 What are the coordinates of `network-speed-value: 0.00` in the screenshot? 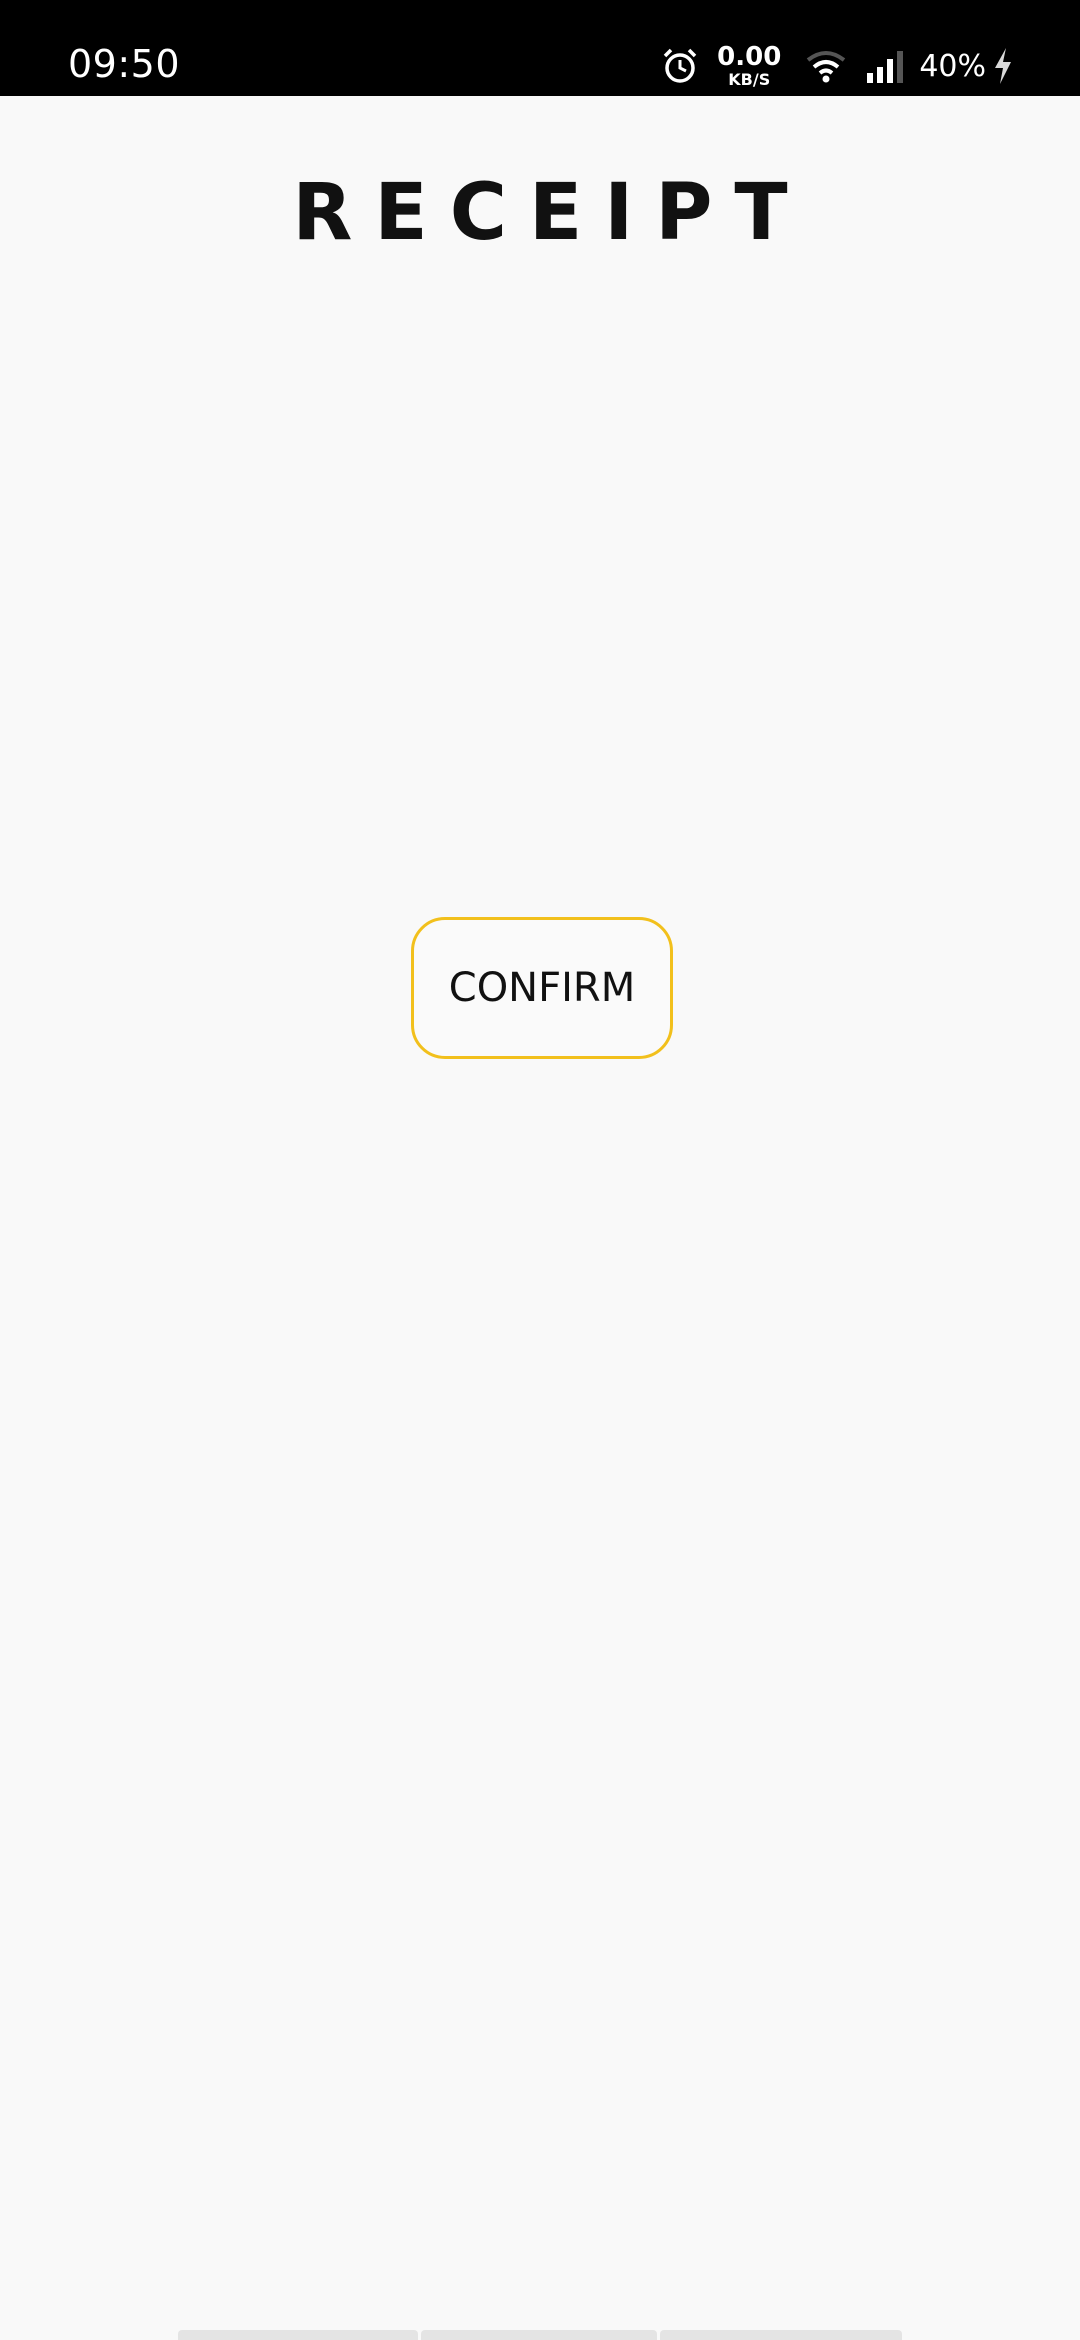 It's located at (749, 57).